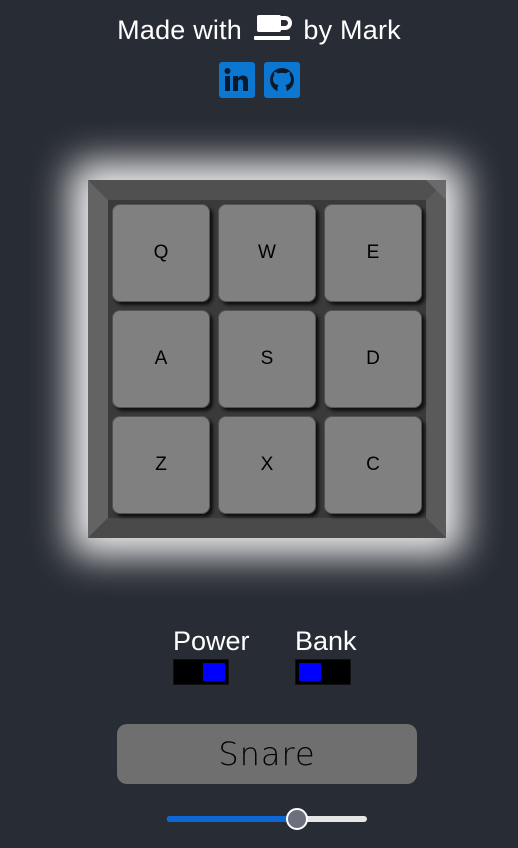 This screenshot has height=848, width=518. I want to click on drum-pad-d: D, so click(373, 359).